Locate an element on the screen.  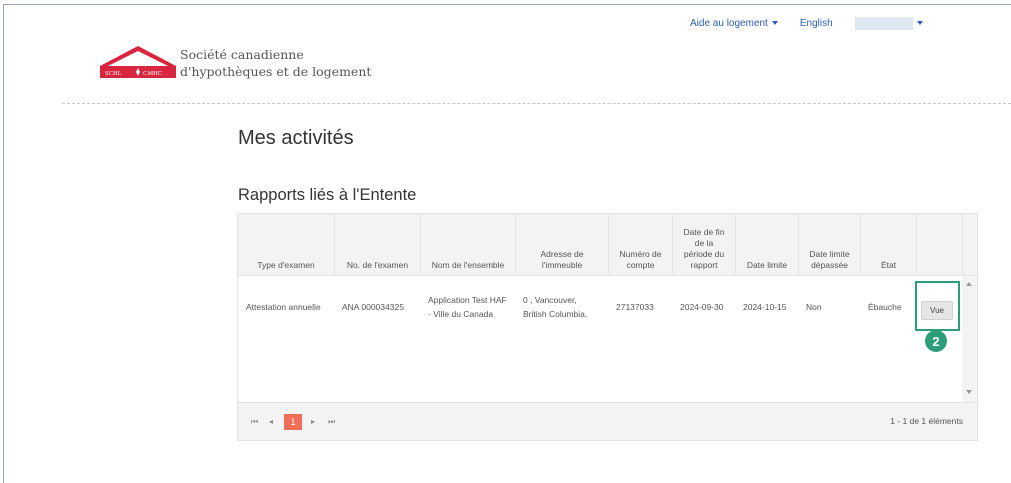
column-header-spacer is located at coordinates (969, 245).